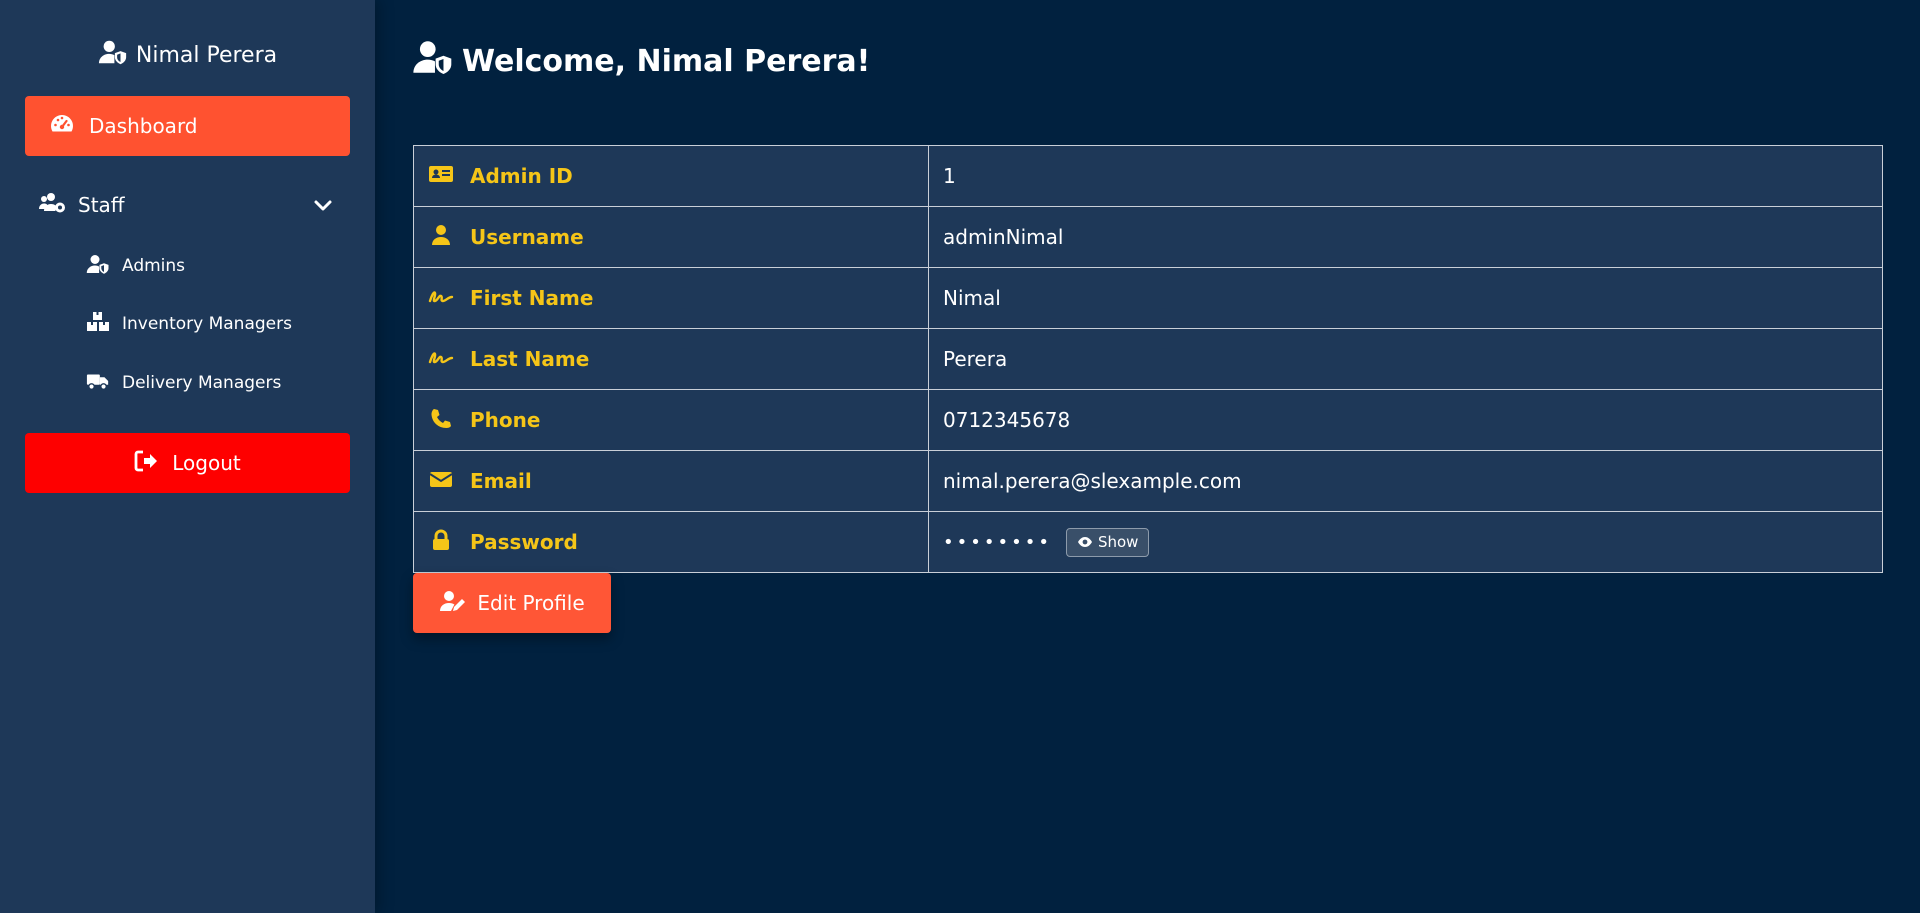 This screenshot has height=913, width=1920. I want to click on row-label: Username, so click(527, 237).